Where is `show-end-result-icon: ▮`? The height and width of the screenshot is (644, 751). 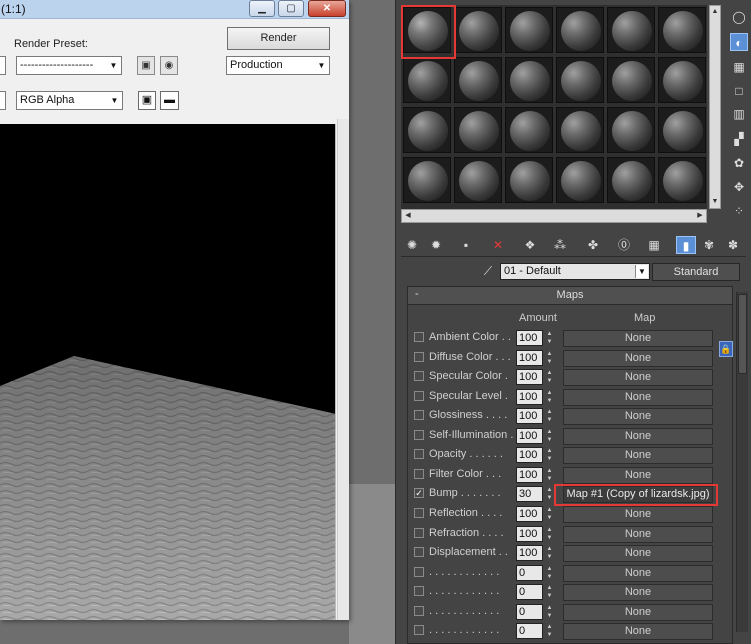 show-end-result-icon: ▮ is located at coordinates (686, 245).